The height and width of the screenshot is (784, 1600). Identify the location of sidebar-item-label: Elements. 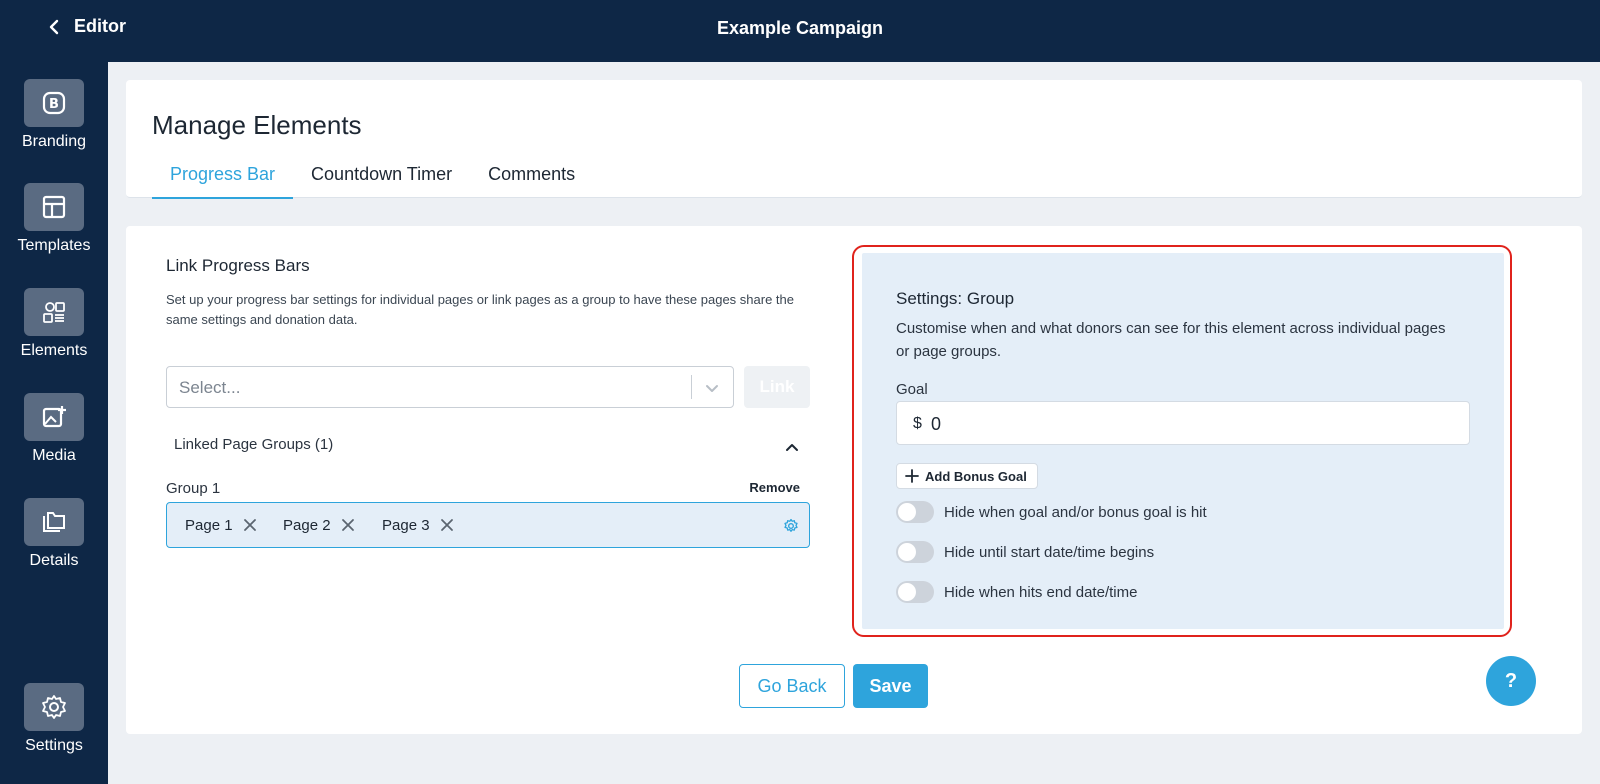
(54, 350).